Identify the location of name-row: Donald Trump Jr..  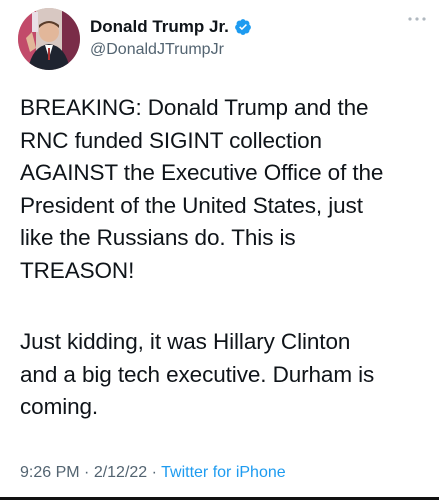
(171, 27).